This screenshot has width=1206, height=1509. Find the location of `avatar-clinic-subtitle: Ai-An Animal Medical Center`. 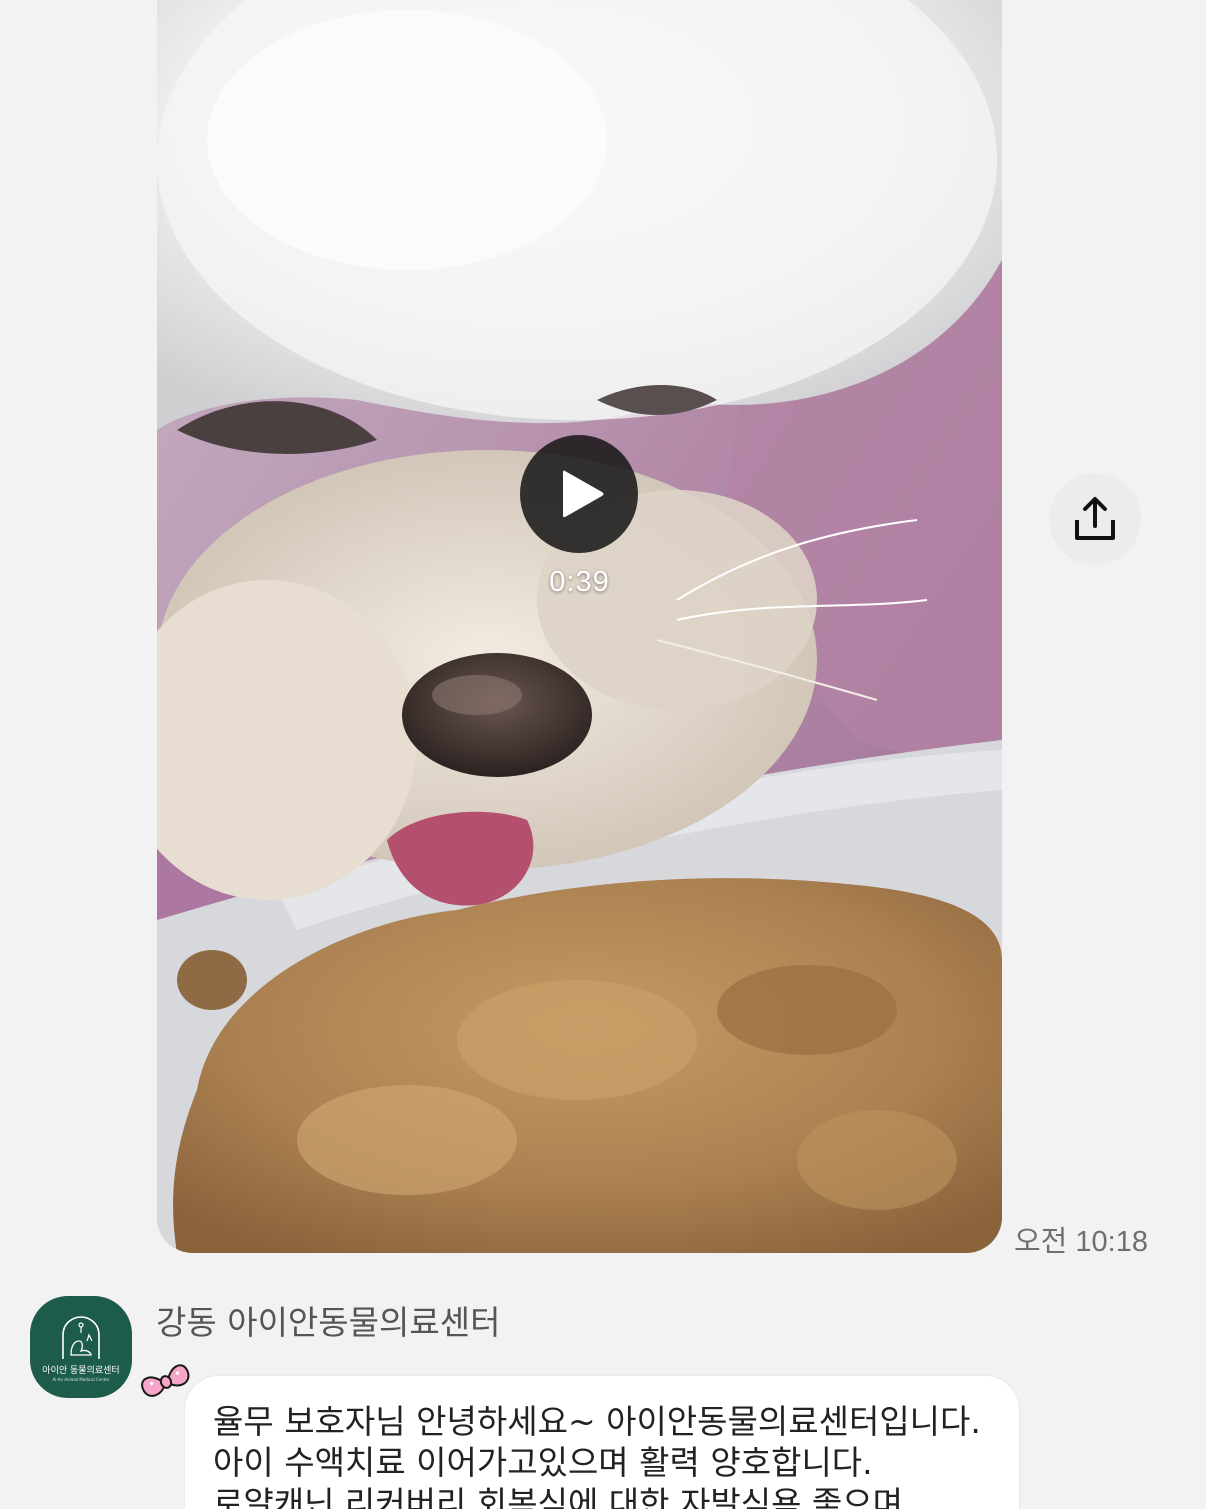

avatar-clinic-subtitle: Ai-An Animal Medical Center is located at coordinates (81, 1379).